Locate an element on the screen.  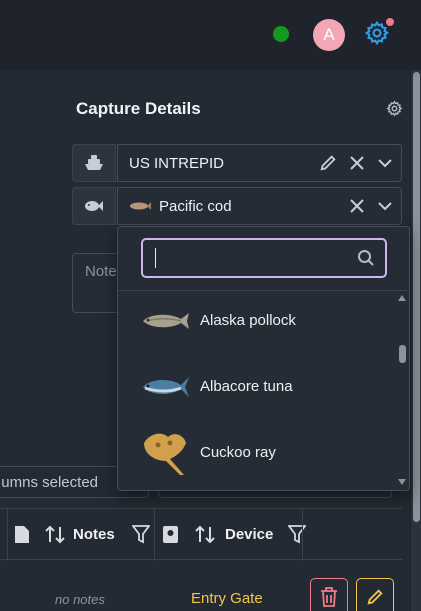
scroll-up-arrow-icon is located at coordinates (402, 298).